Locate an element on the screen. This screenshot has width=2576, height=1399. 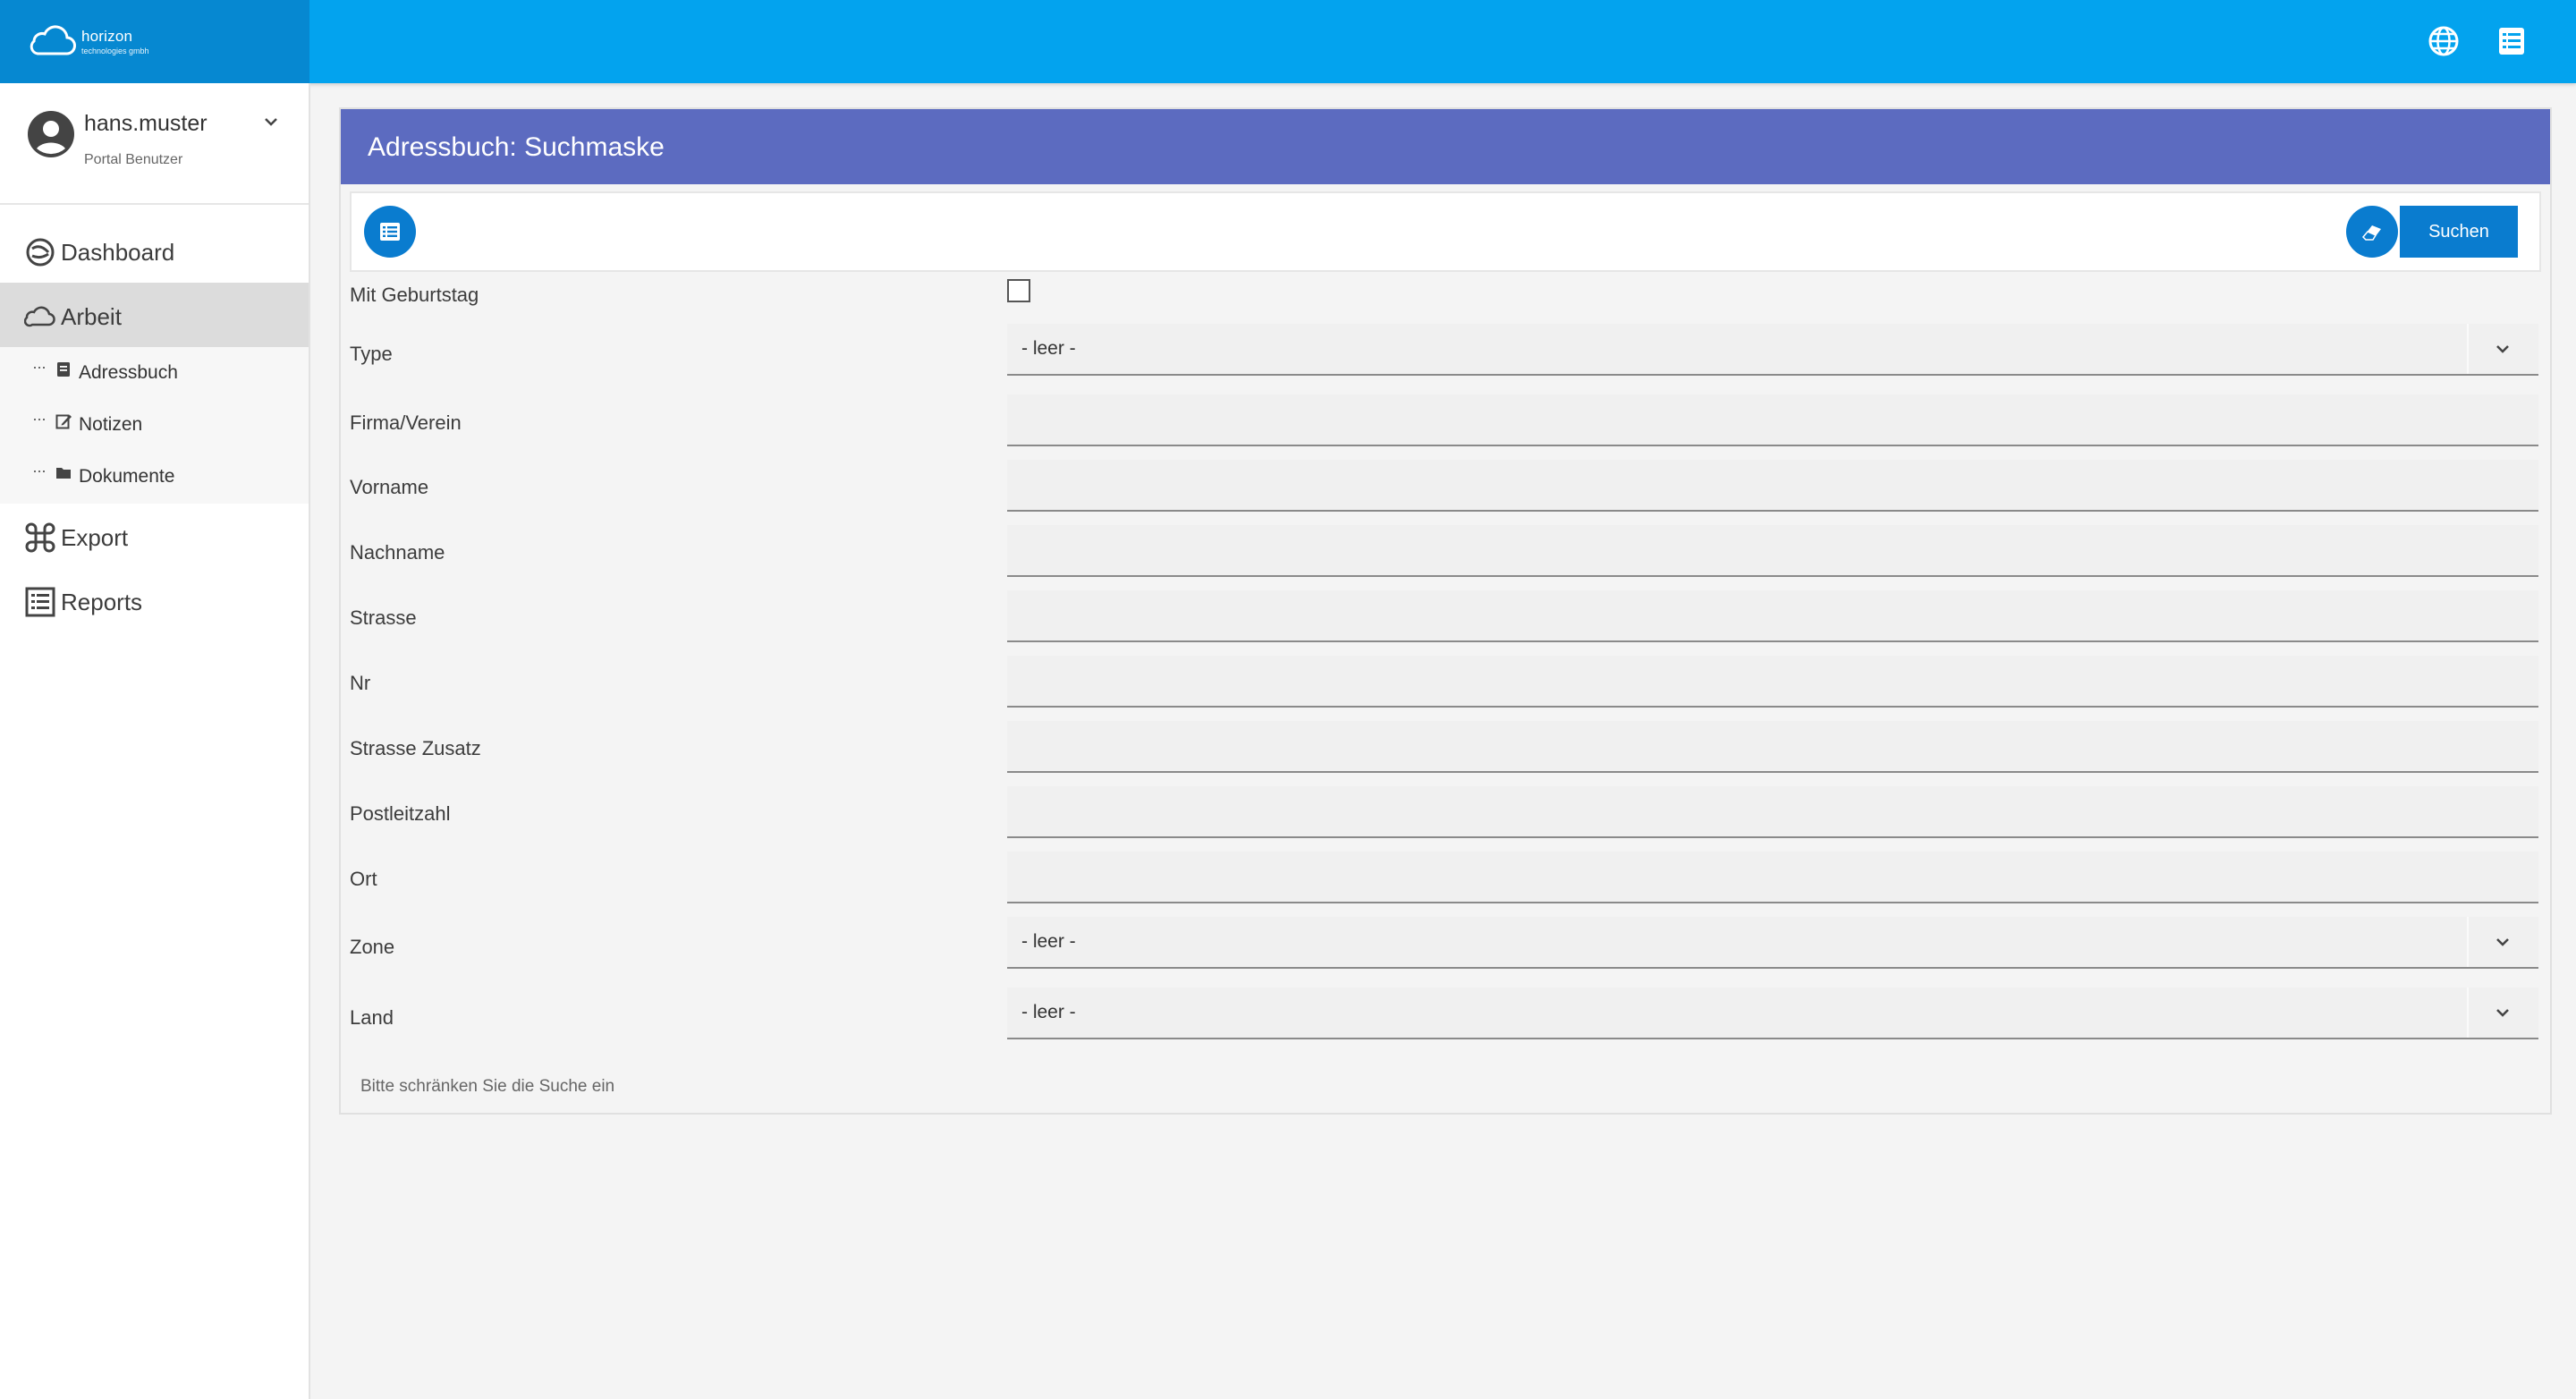
avatar-icon is located at coordinates (51, 134).